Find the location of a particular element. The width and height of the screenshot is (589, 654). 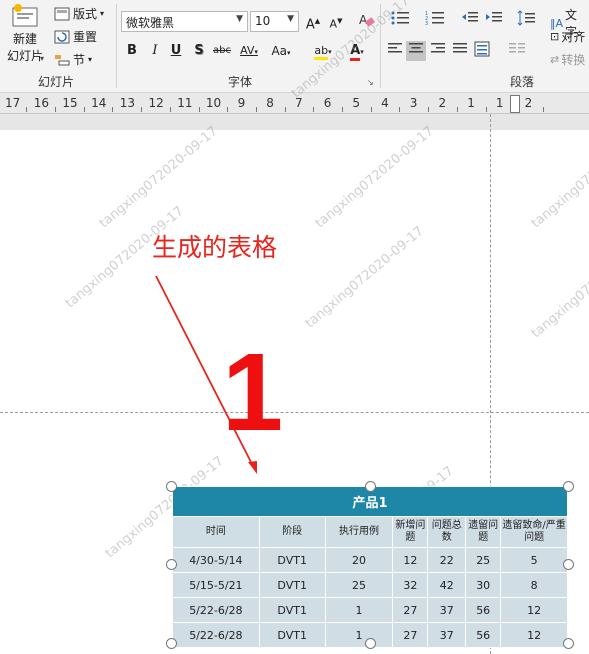

table-header-row: 时间 阶段 执行用例 新增问题 问题总数 遗留问题 遗留致命/严重问题 is located at coordinates (370, 532).